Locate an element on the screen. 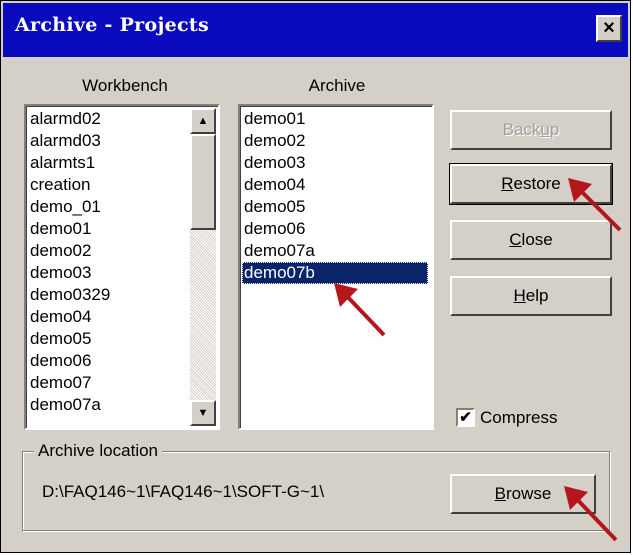 The width and height of the screenshot is (633, 555). archive-list-item: demo03 is located at coordinates (274, 163).